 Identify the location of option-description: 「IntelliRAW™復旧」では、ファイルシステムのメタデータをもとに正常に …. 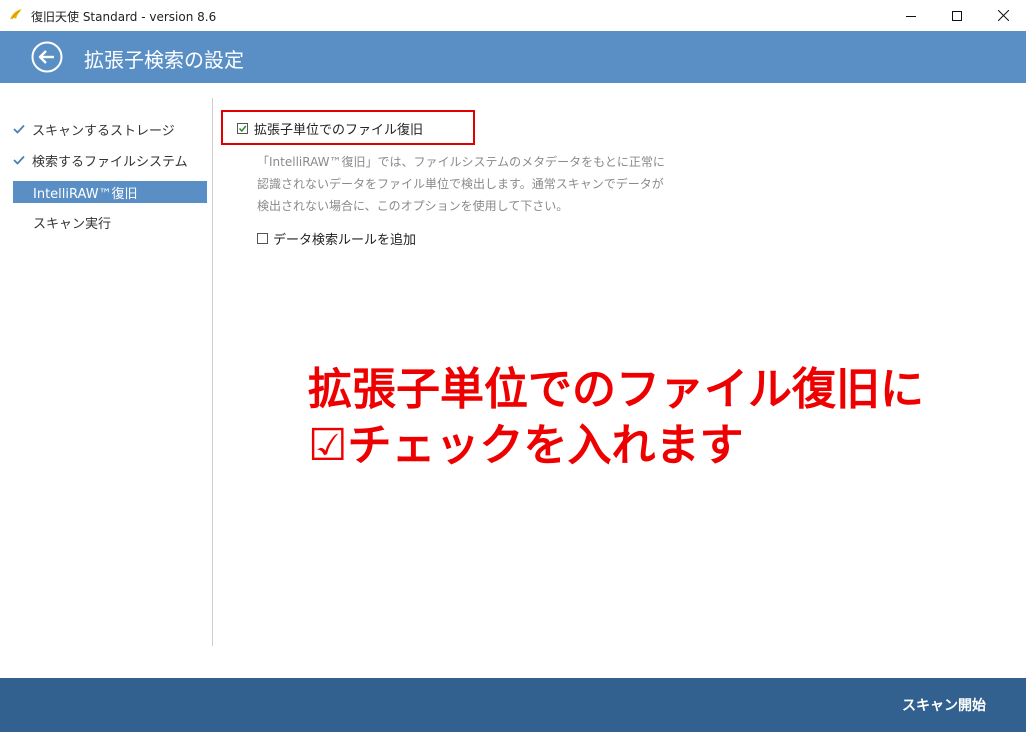
(467, 184).